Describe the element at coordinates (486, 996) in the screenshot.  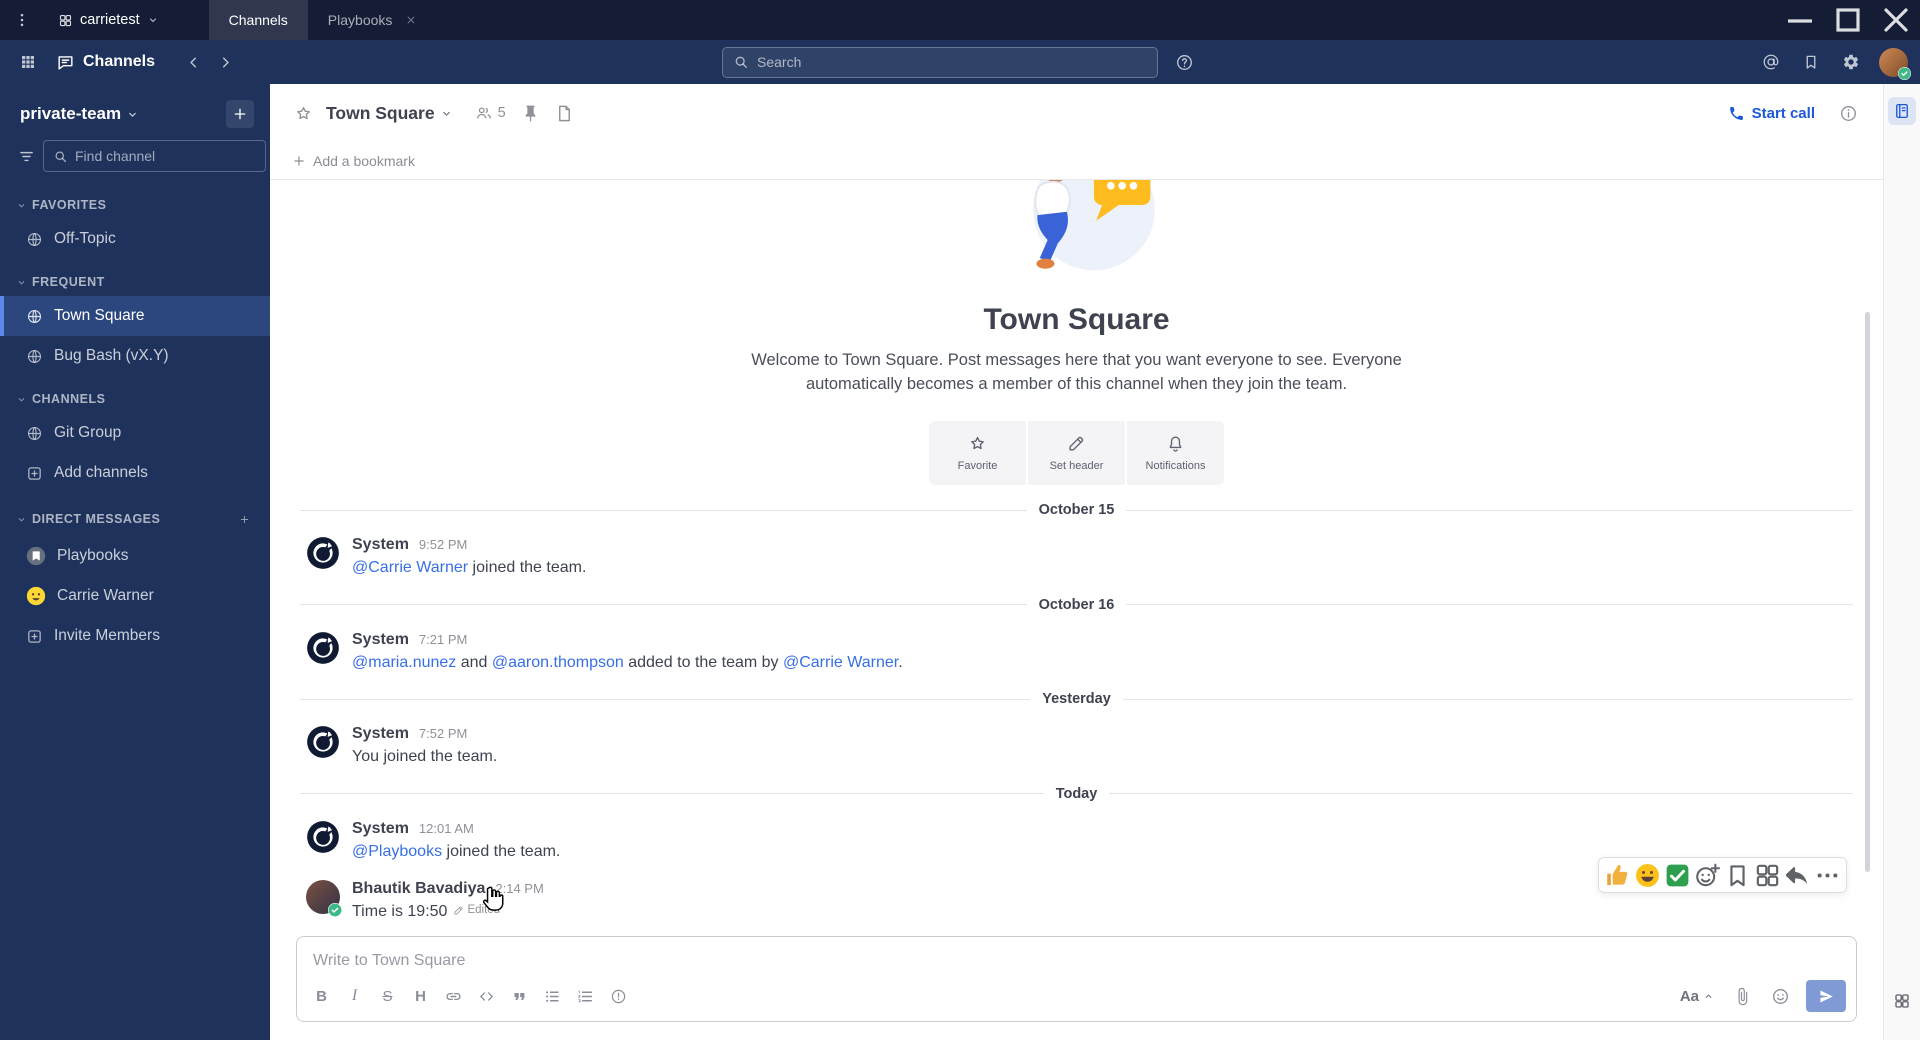
I see `code-button` at that location.